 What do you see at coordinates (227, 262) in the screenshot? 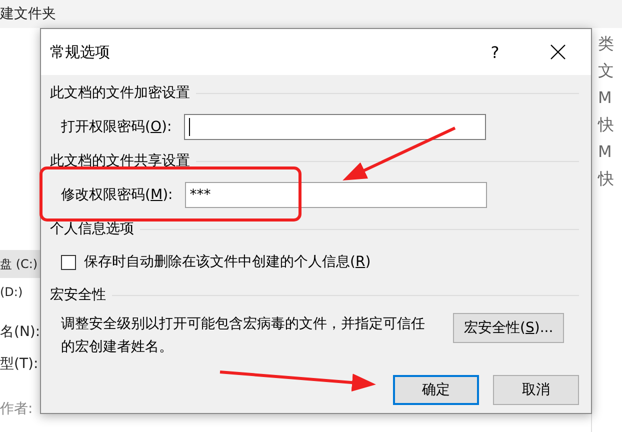
I see `checkbox-label: 保存时自动删除在该文件中创建的个人信息(R)` at bounding box center [227, 262].